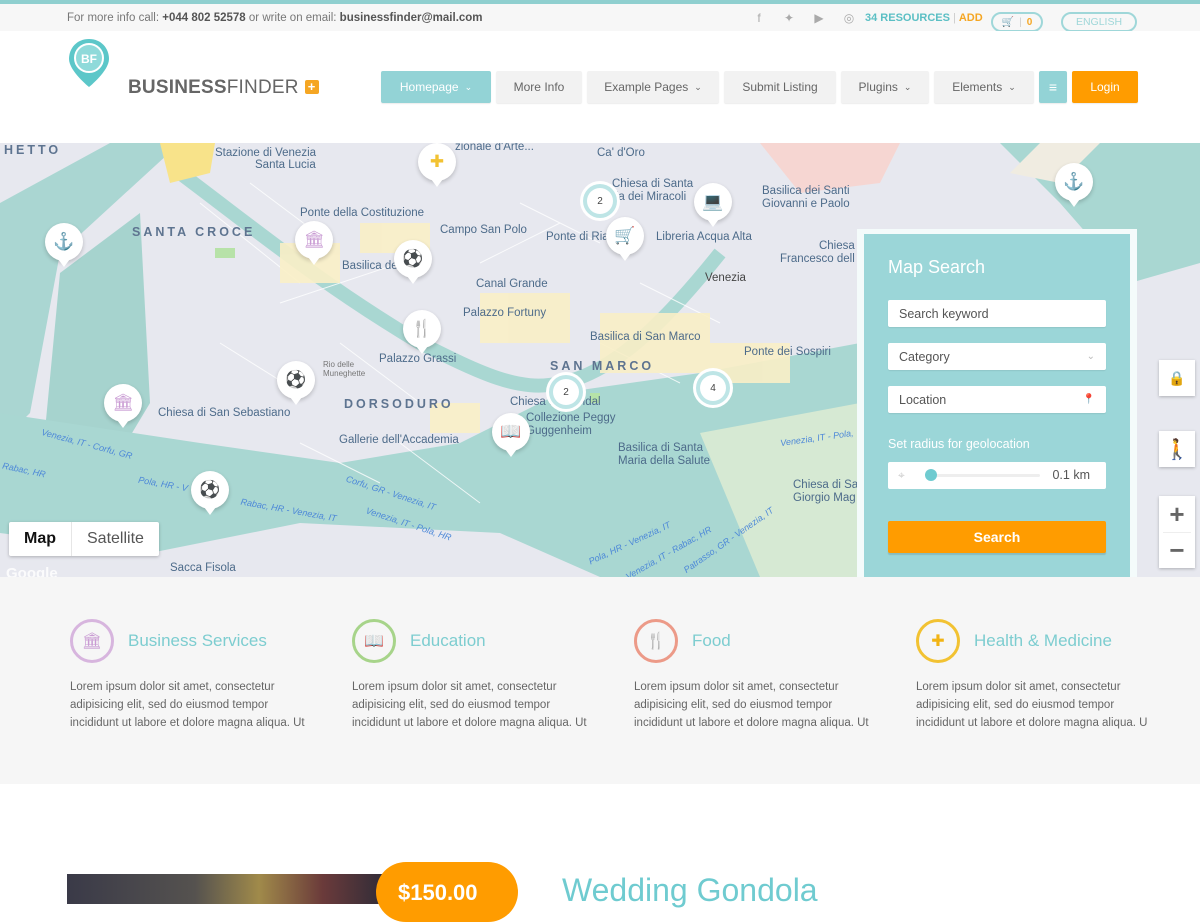 The height and width of the screenshot is (922, 1200). What do you see at coordinates (40, 539) in the screenshot?
I see `map-type-map-button: Map` at bounding box center [40, 539].